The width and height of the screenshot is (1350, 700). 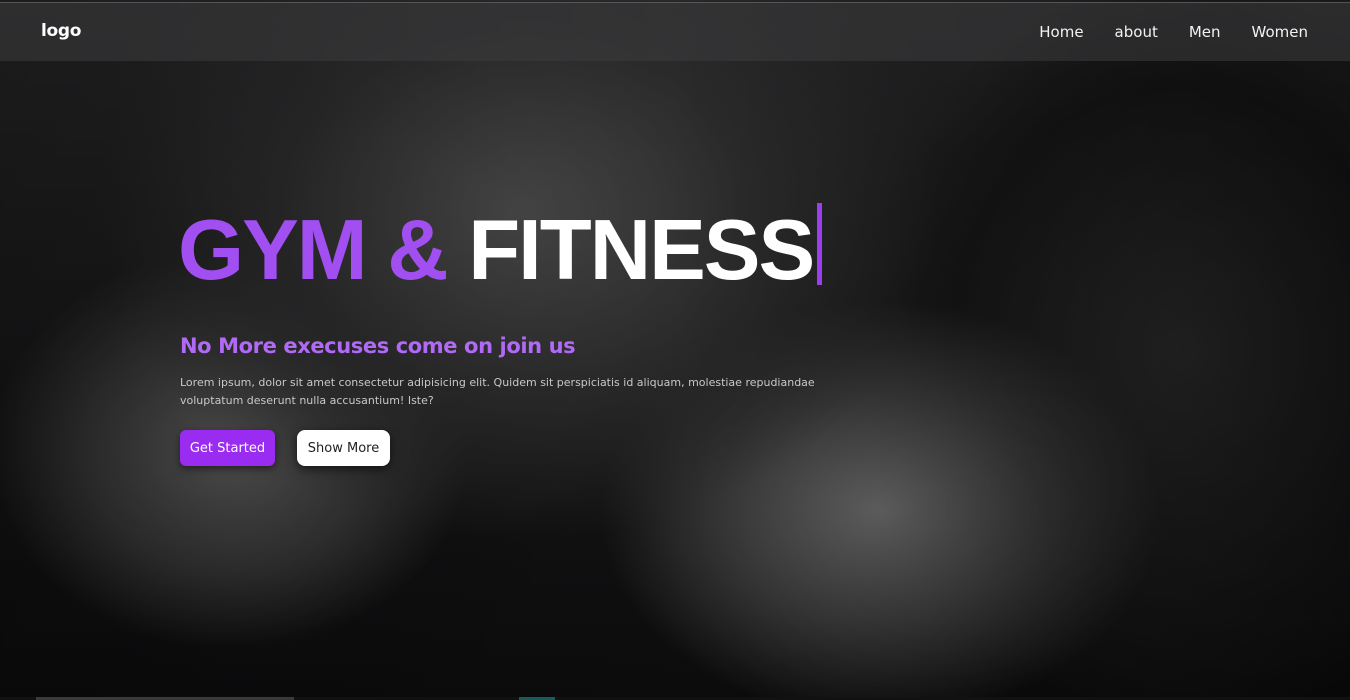 What do you see at coordinates (1280, 32) in the screenshot?
I see `nav-link-women: Women` at bounding box center [1280, 32].